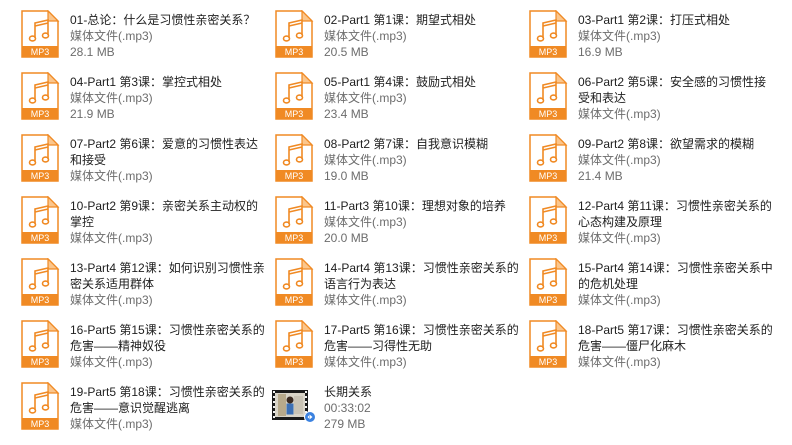 The width and height of the screenshot is (792, 445). I want to click on file-size: 19.0 MB, so click(346, 176).